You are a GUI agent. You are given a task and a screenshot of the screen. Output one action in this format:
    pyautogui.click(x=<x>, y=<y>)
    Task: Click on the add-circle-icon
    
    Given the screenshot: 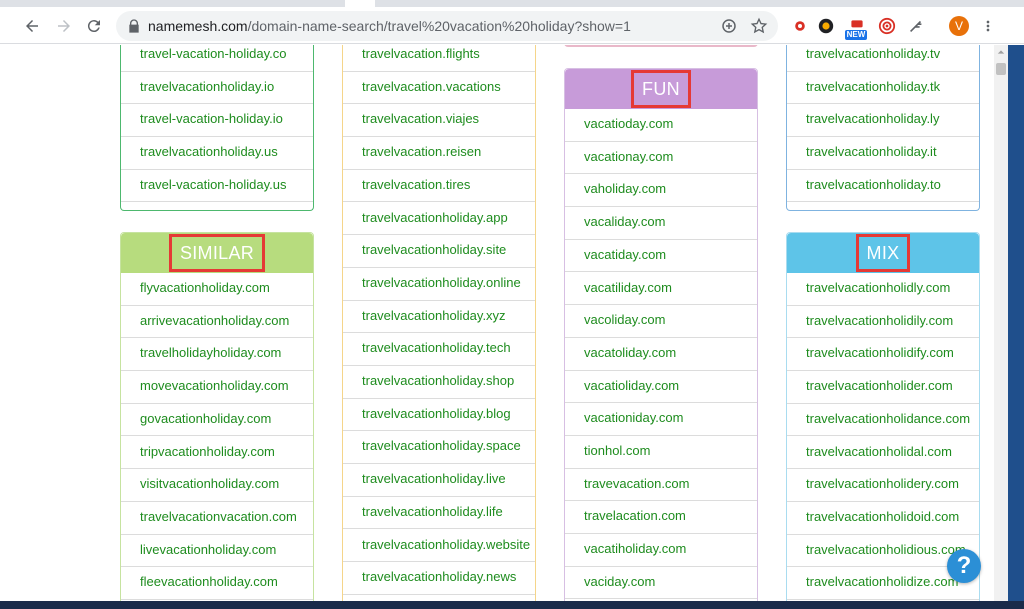 What is the action you would take?
    pyautogui.click(x=729, y=26)
    